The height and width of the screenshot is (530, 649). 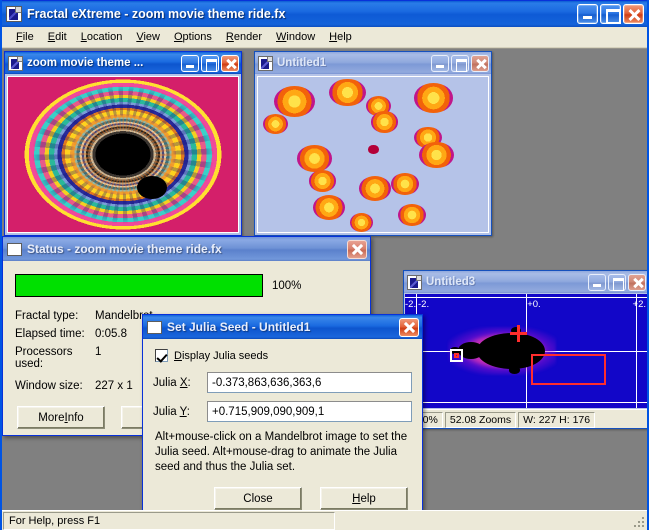 What do you see at coordinates (639, 304) in the screenshot?
I see `grid-label-x-pos2: +2.` at bounding box center [639, 304].